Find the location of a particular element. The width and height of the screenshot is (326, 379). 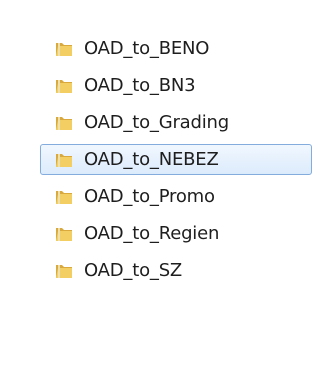

folder-item-oad-to-sz: OAD_to_SZ is located at coordinates (186, 270).